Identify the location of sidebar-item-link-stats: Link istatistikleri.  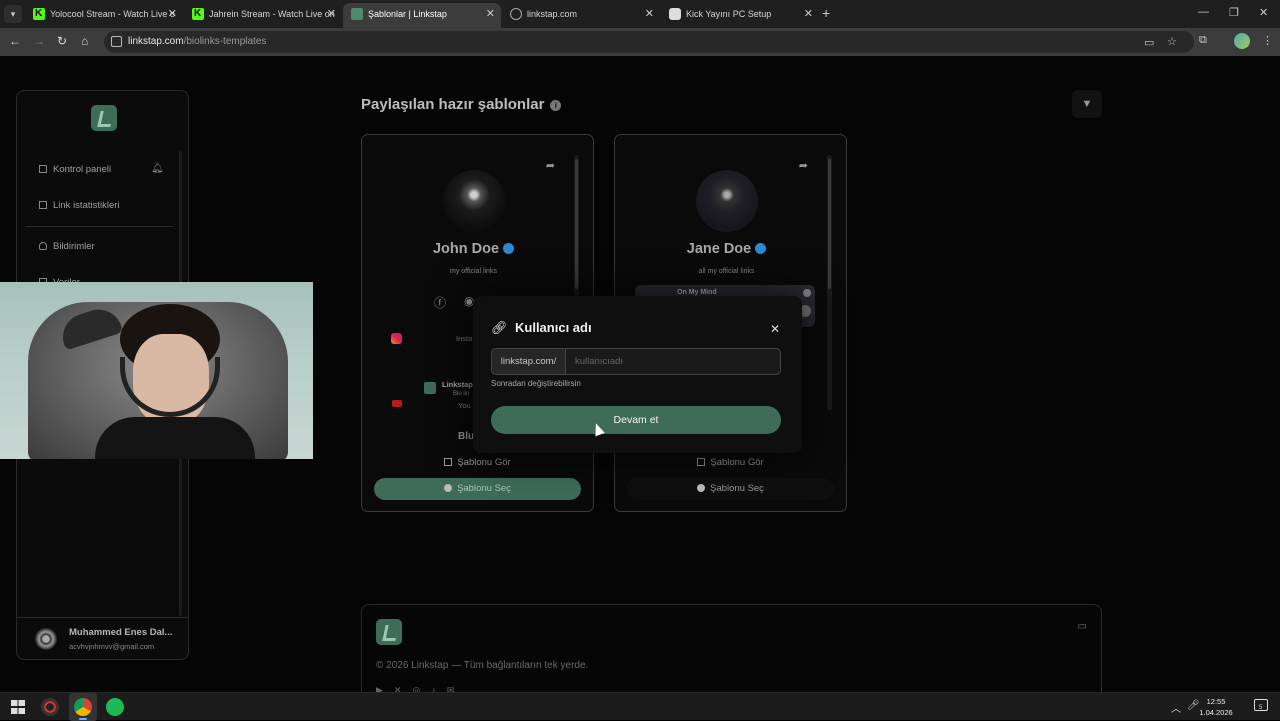
(79, 205).